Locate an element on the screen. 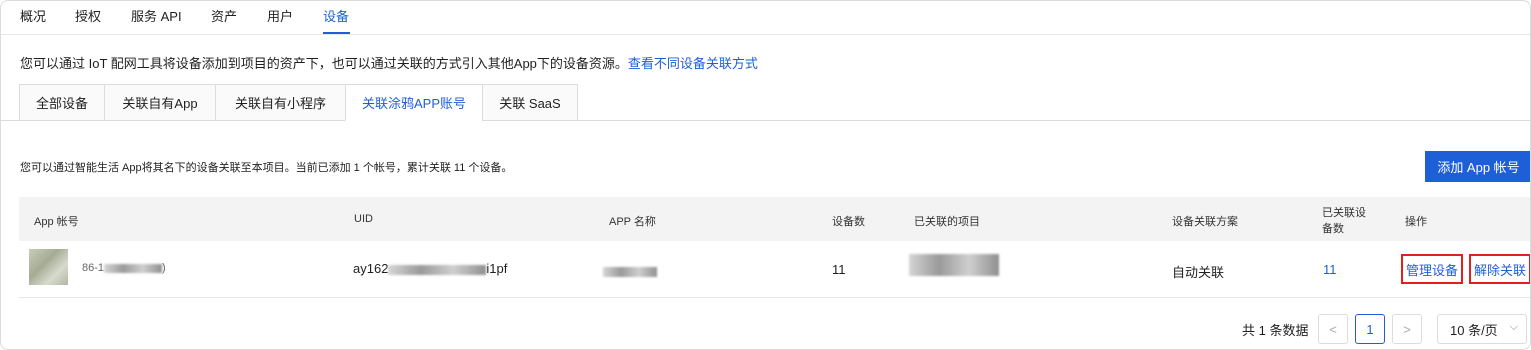 This screenshot has width=1531, height=350. col-linked-projects: 已关联的项目 is located at coordinates (947, 222).